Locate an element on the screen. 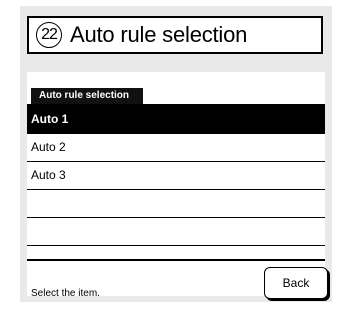 The height and width of the screenshot is (311, 341). list-item-auto-3: Auto 3 is located at coordinates (176, 176).